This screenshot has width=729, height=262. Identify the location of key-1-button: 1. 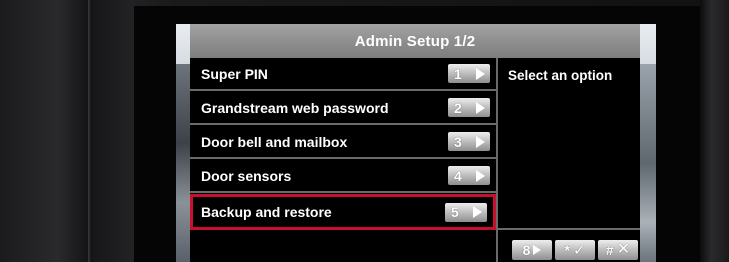
(469, 73).